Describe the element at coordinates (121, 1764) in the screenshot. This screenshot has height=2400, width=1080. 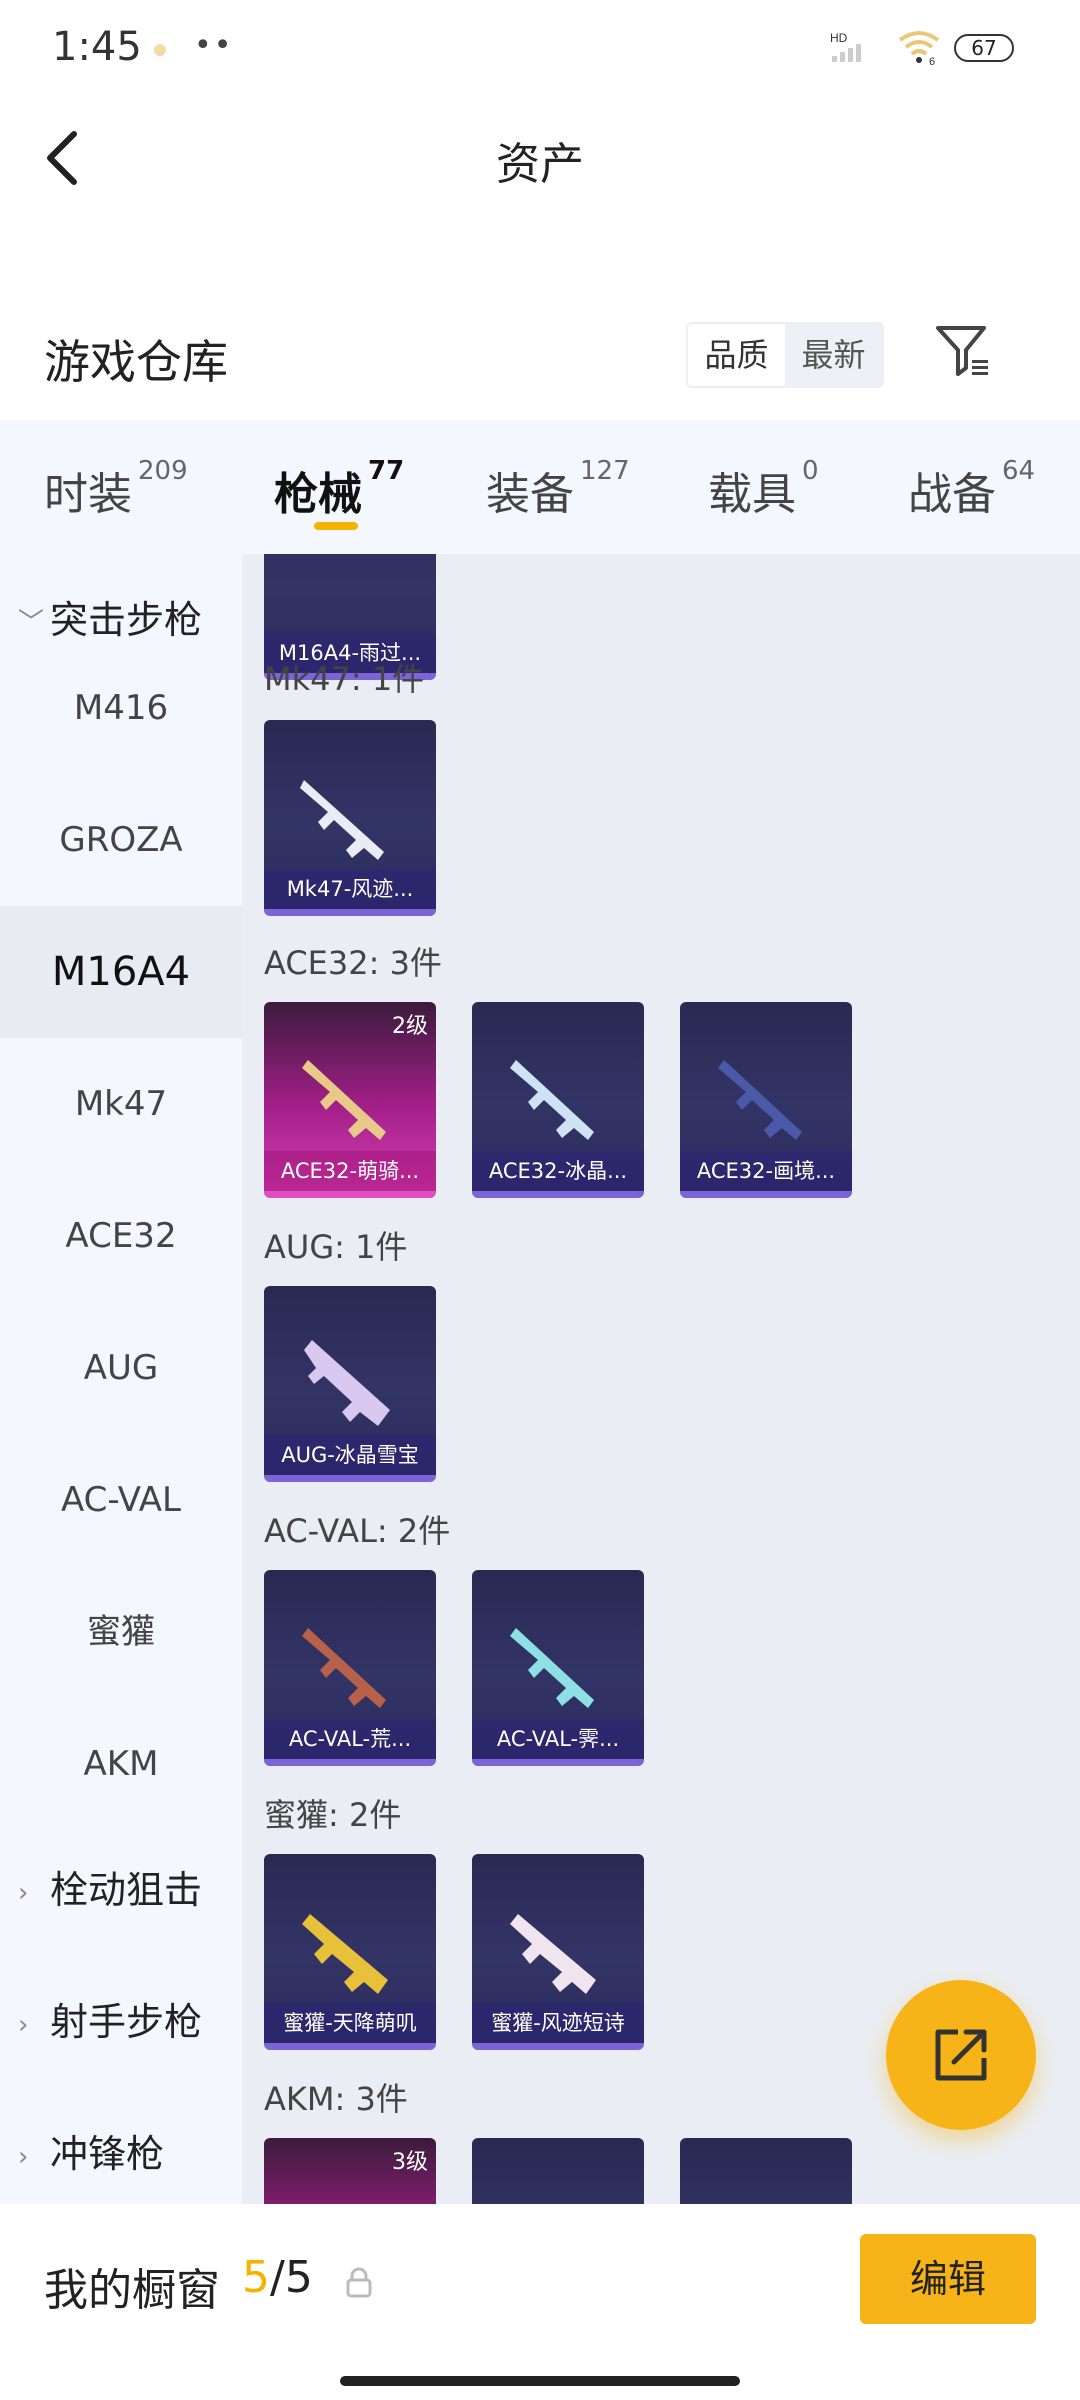
I see `sidebar-item-akm: AKM` at that location.